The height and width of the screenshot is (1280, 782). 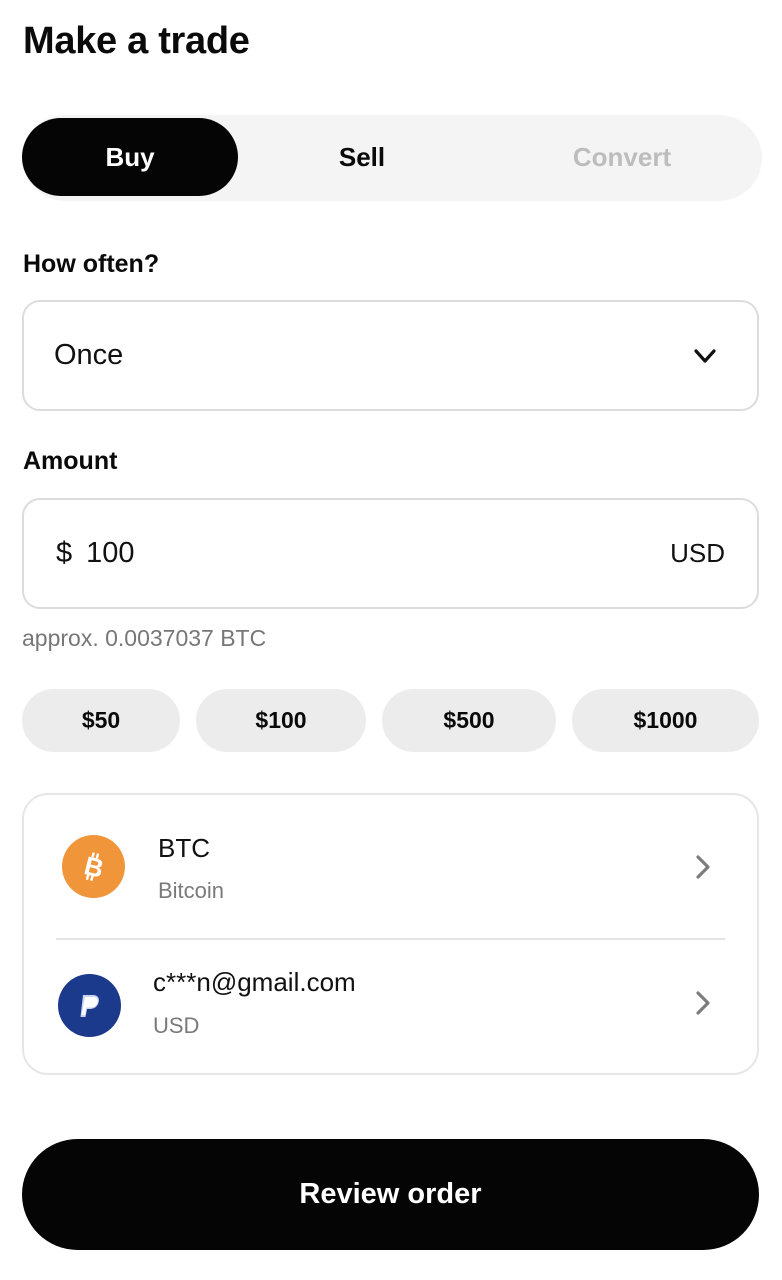 I want to click on currency-symbol: $, so click(x=64, y=553).